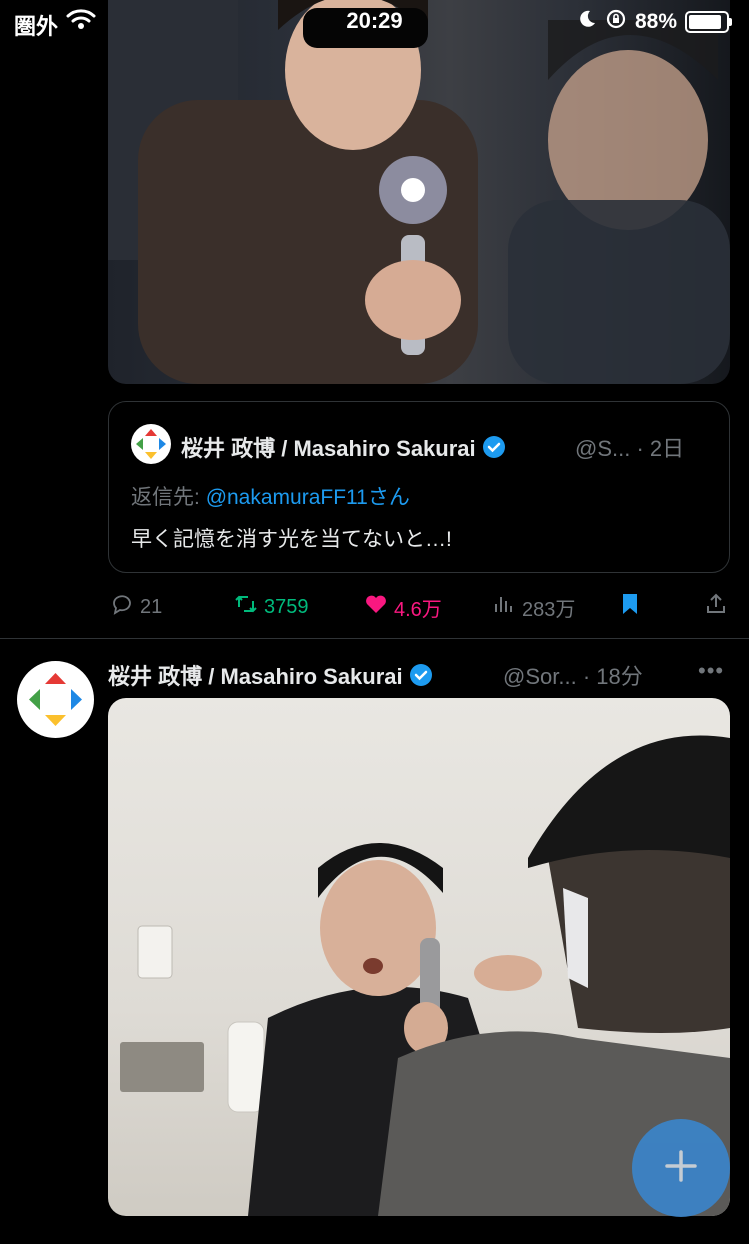 The image size is (749, 1244). Describe the element at coordinates (374, 22) in the screenshot. I see `status-bar: 圏外 20:29 88%` at that location.